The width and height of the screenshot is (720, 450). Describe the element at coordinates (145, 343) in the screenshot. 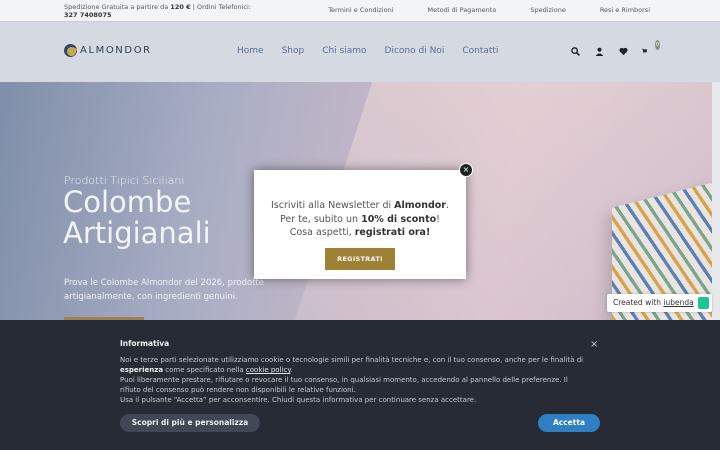

I see `cookie-title: Informativa` at that location.